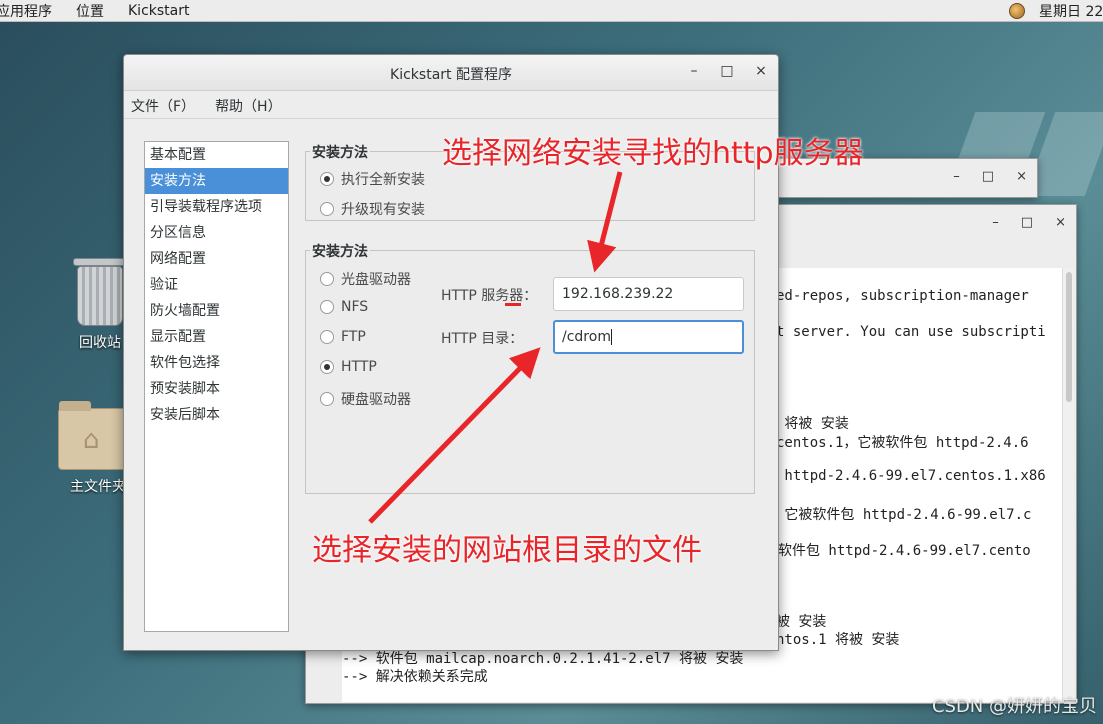  I want to click on close-button: ×, so click(761, 71).